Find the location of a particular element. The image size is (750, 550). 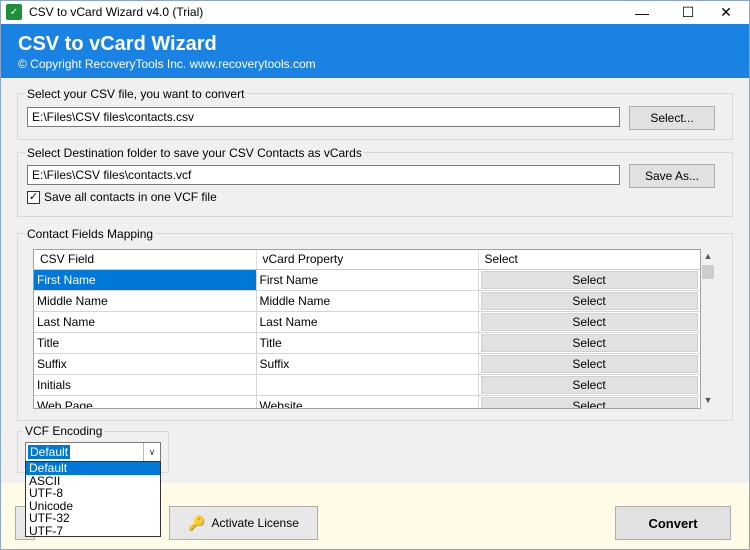

table-row: Web Page Website Select is located at coordinates (367, 401).